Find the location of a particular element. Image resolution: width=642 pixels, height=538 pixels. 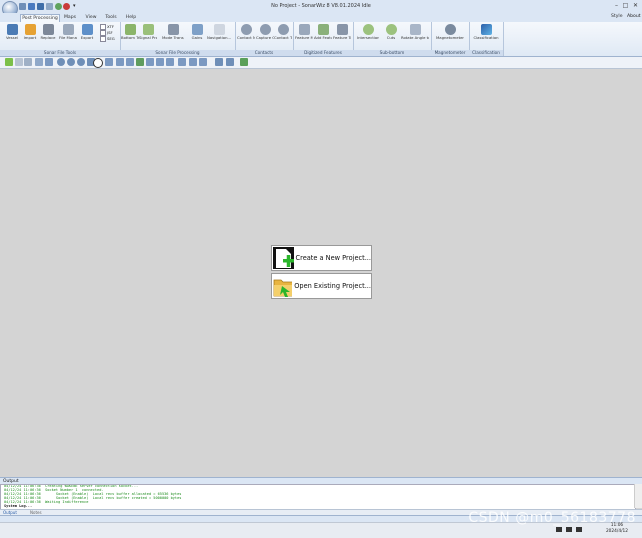

replace-button: Replace is located at coordinates (48, 32).